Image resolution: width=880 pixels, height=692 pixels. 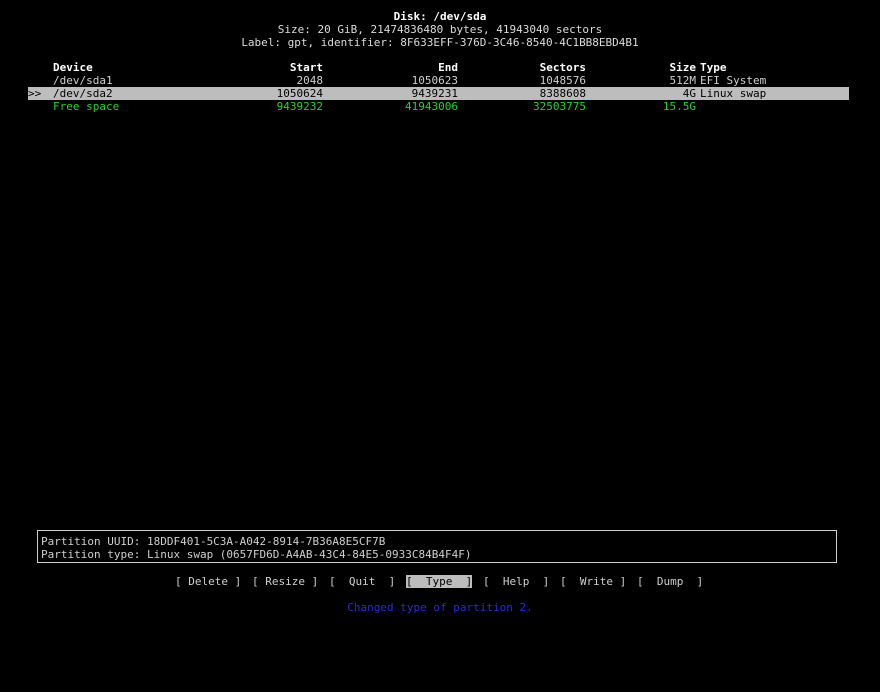 I want to click on row-size: 15.5G, so click(x=679, y=106).